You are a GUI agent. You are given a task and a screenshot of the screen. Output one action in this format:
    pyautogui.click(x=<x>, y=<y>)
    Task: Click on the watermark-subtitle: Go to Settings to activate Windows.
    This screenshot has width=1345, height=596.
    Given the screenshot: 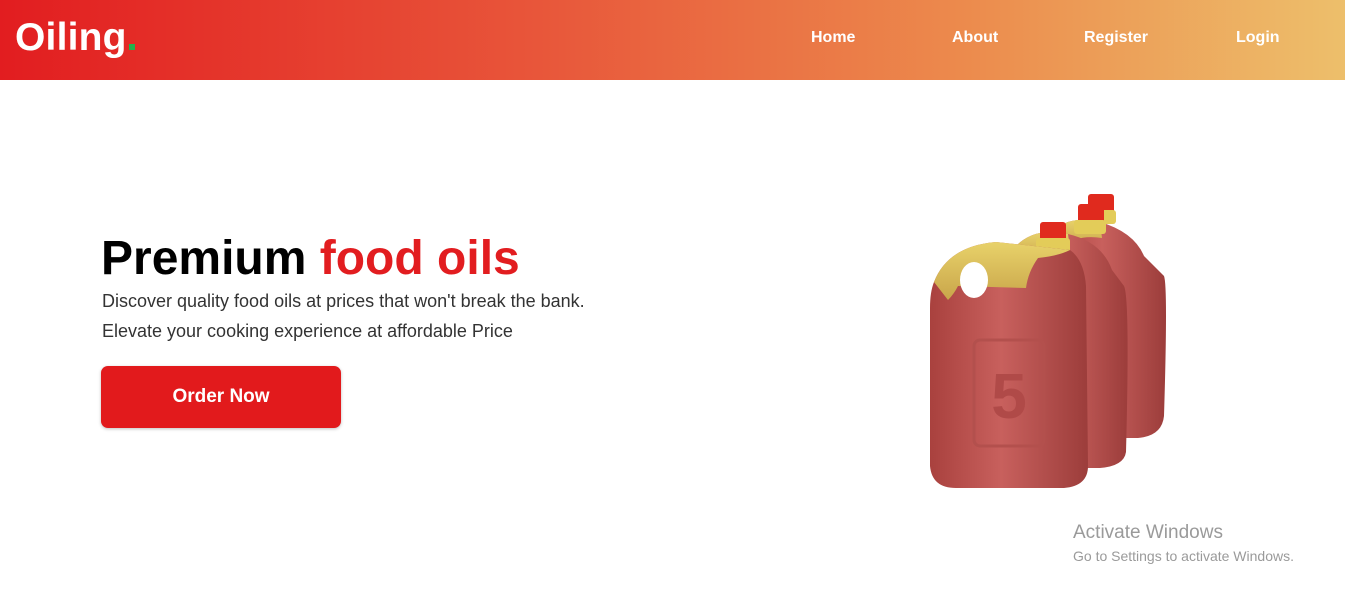 What is the action you would take?
    pyautogui.click(x=1183, y=556)
    